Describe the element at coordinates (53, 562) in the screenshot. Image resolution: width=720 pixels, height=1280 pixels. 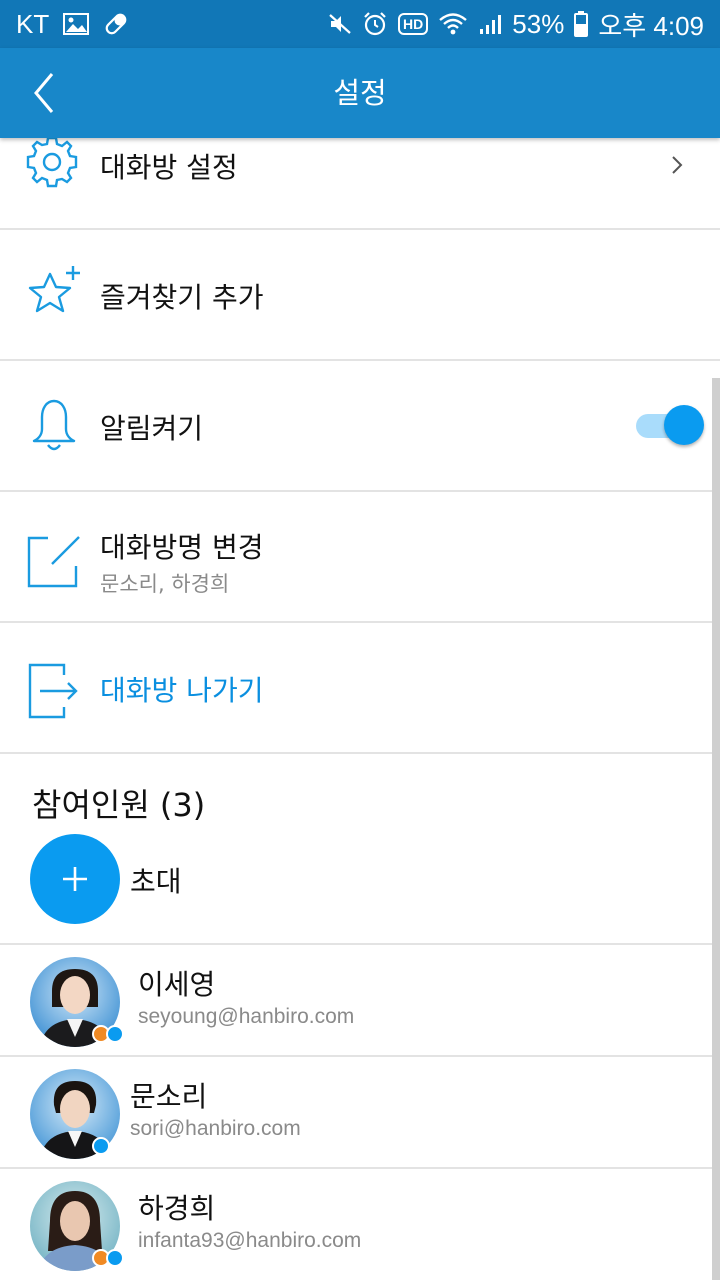
I see `edit-icon` at that location.